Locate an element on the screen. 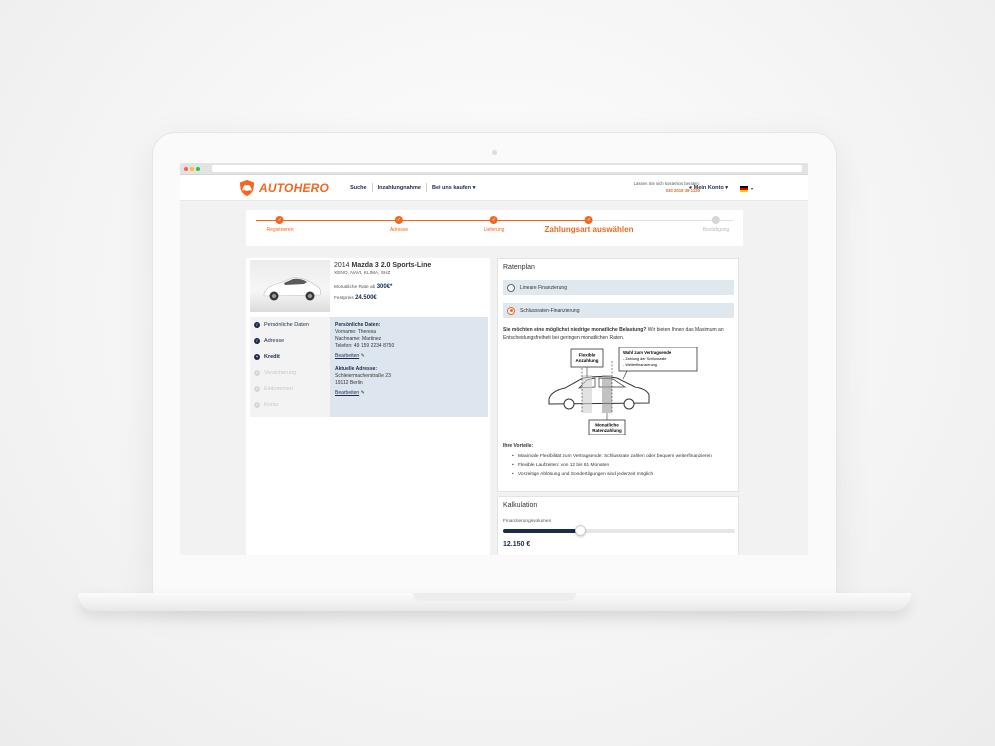  browser-bar is located at coordinates (494, 169).